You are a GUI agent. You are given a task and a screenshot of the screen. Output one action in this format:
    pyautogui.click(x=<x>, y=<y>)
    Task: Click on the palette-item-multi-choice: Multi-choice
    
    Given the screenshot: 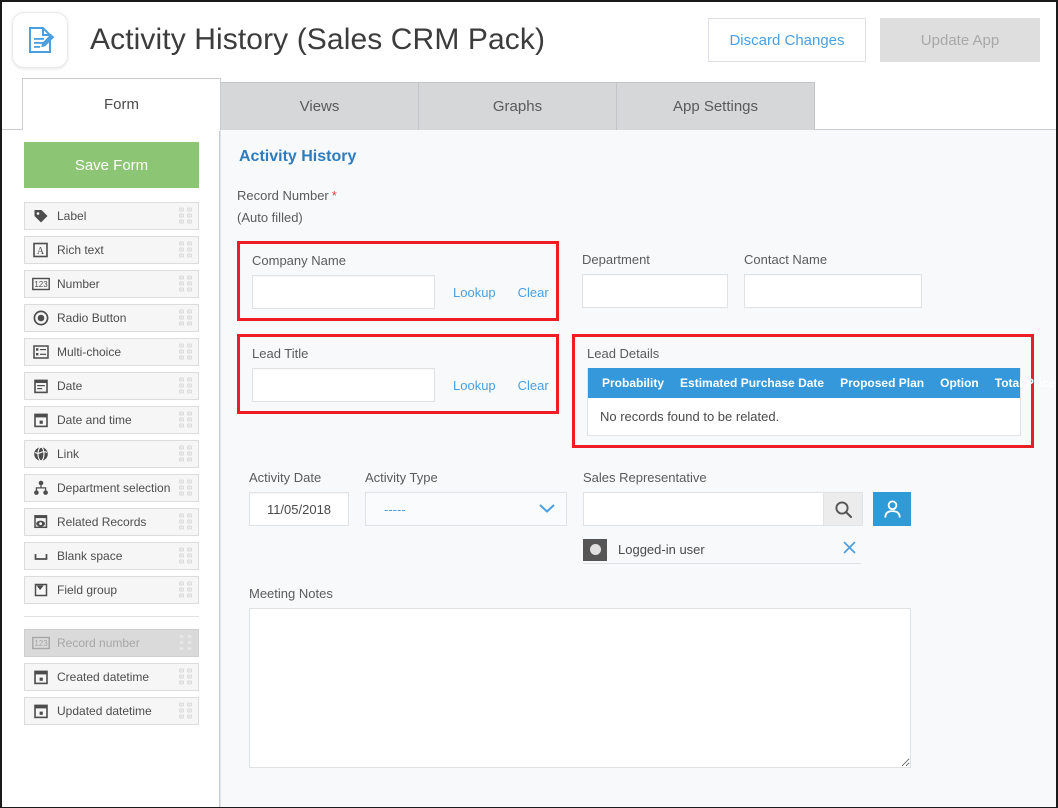 What is the action you would take?
    pyautogui.click(x=111, y=352)
    